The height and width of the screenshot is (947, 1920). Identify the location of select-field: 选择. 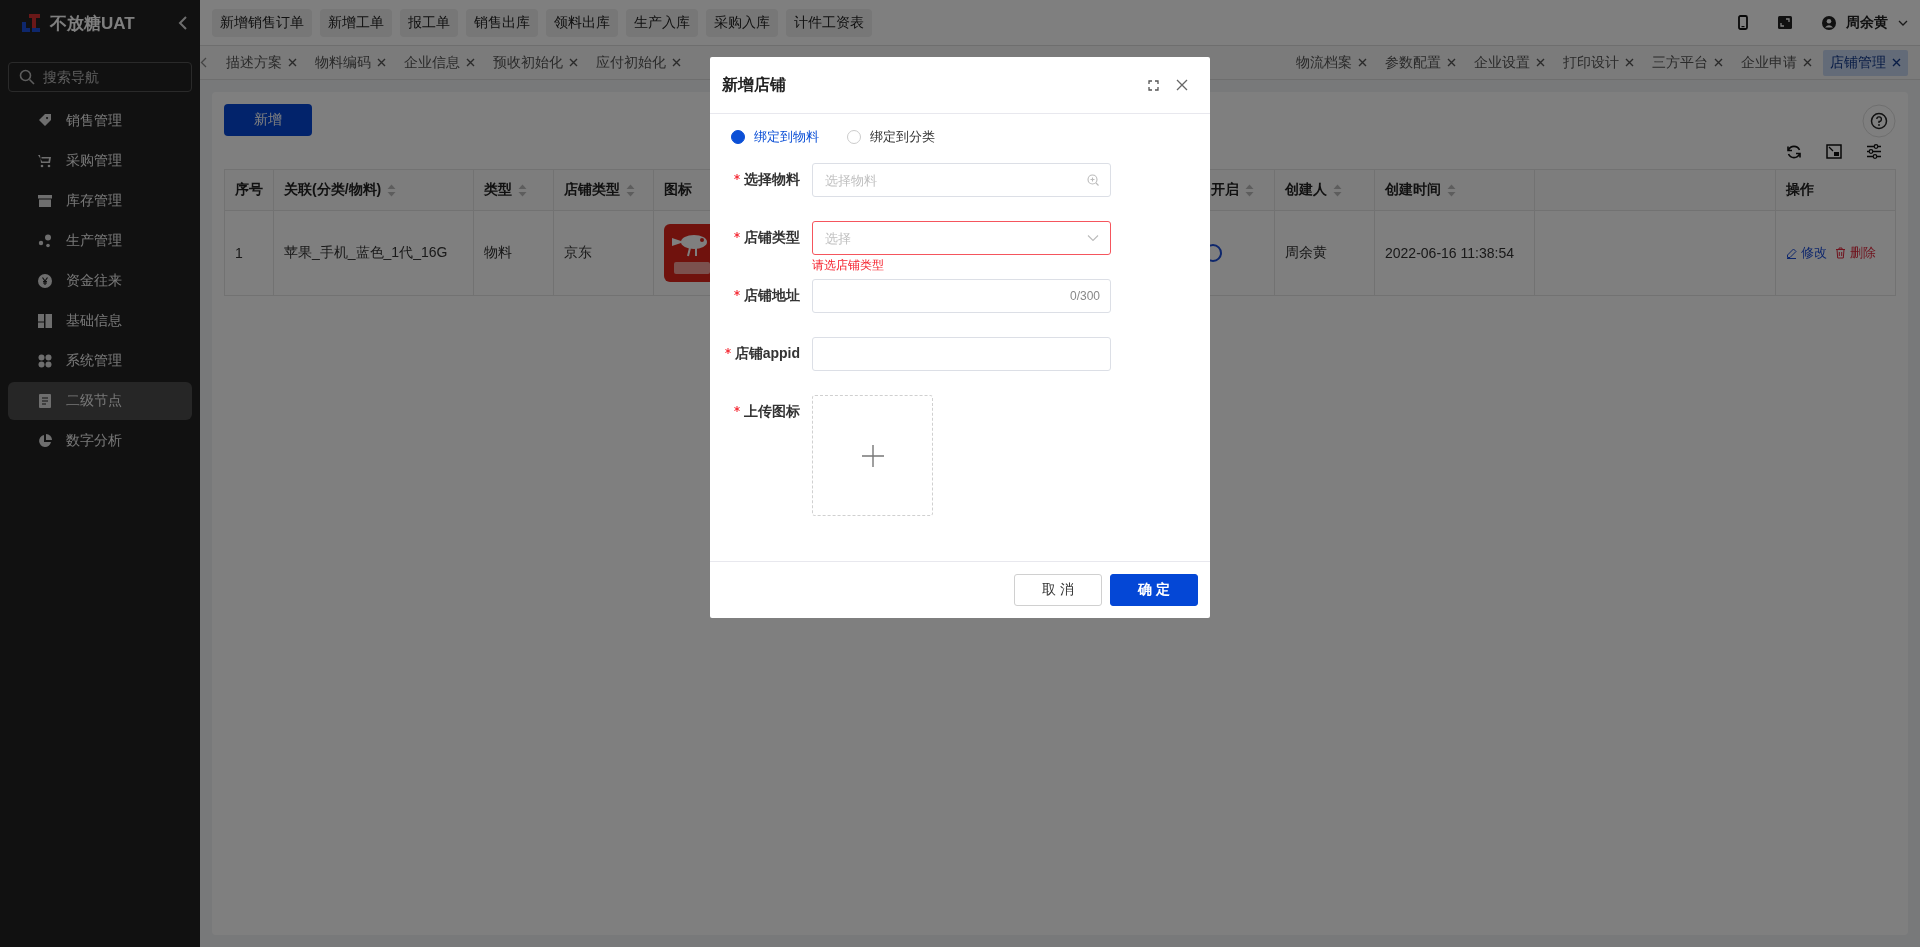
(961, 238).